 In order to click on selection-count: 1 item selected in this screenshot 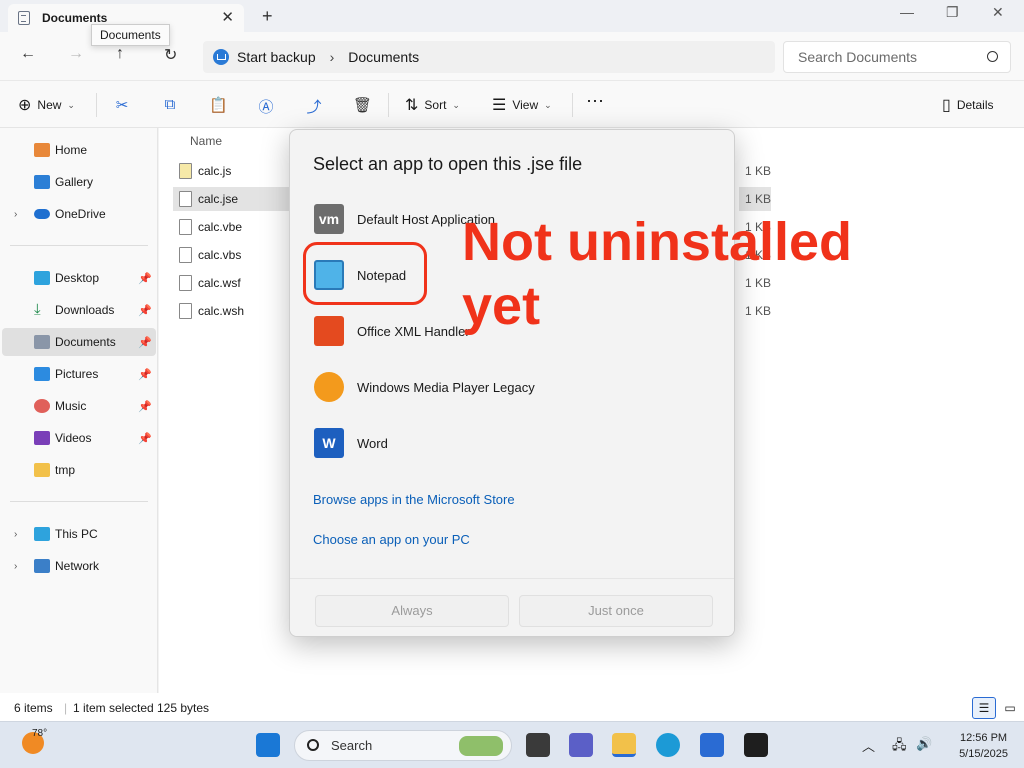, I will do `click(113, 708)`.